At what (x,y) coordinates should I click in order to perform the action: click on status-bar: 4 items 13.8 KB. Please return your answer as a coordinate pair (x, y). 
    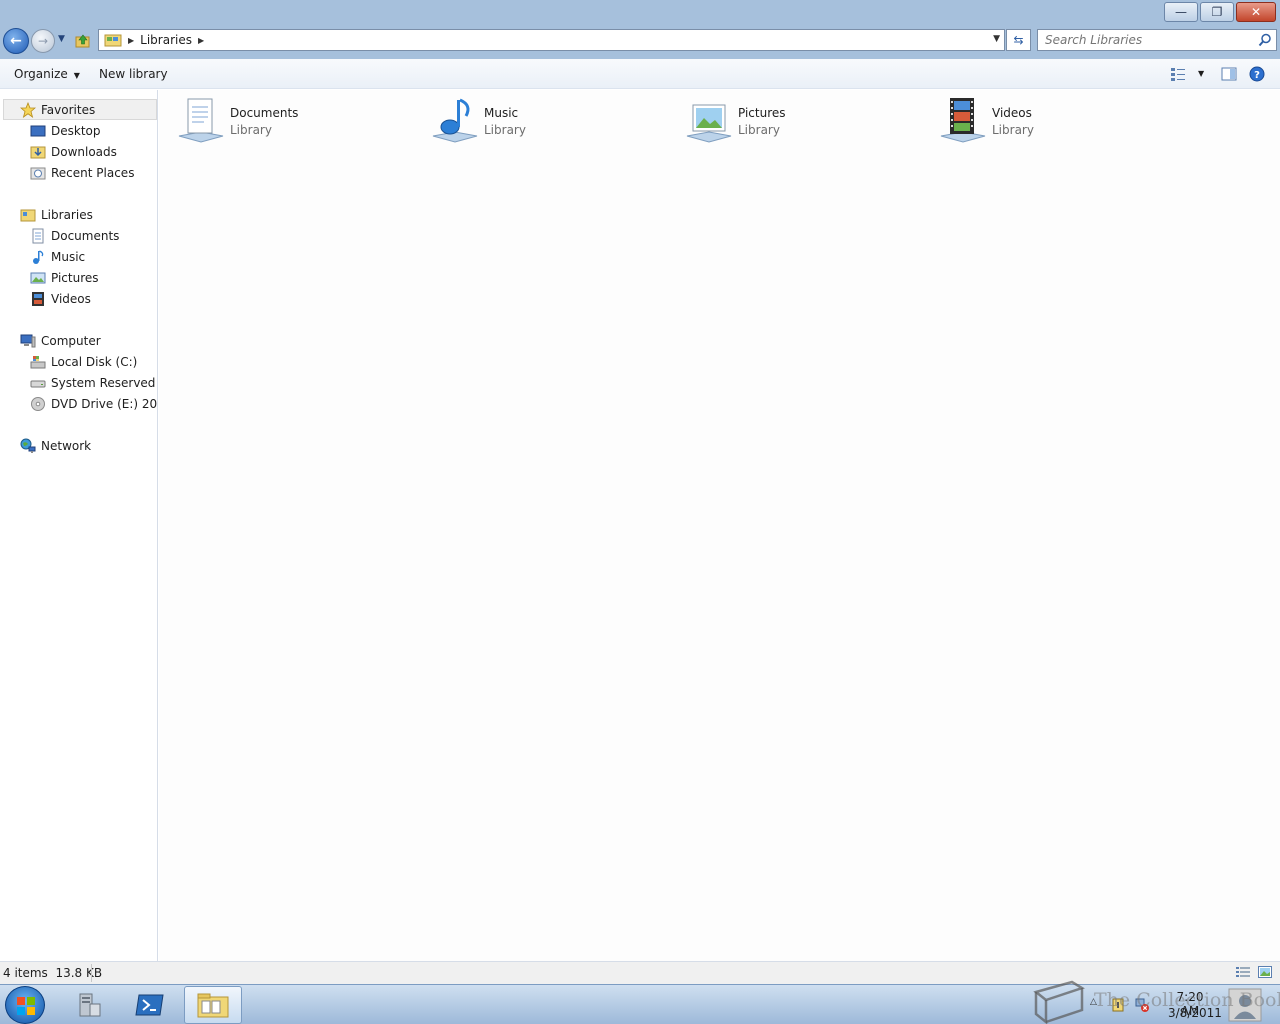
    Looking at the image, I should click on (640, 972).